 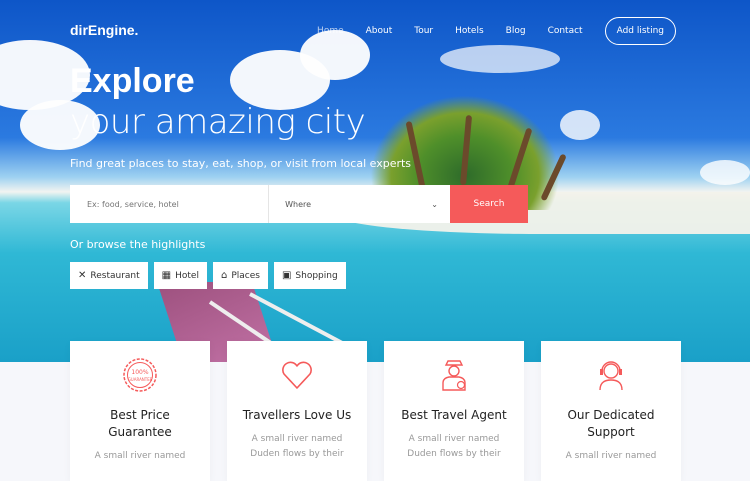 What do you see at coordinates (218, 122) in the screenshot?
I see `hero-title-light: your amazing city` at bounding box center [218, 122].